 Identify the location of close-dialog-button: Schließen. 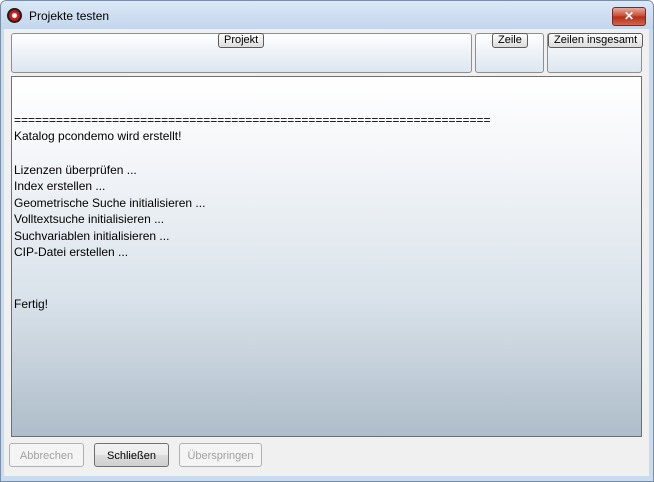
(131, 455).